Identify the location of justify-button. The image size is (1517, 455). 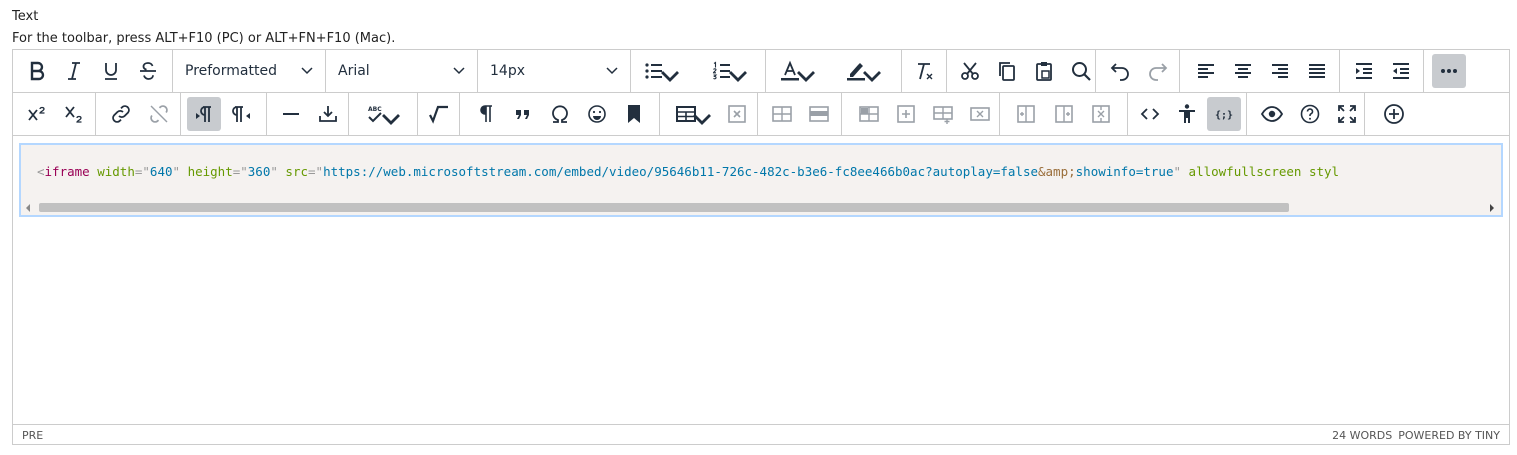
(1317, 71).